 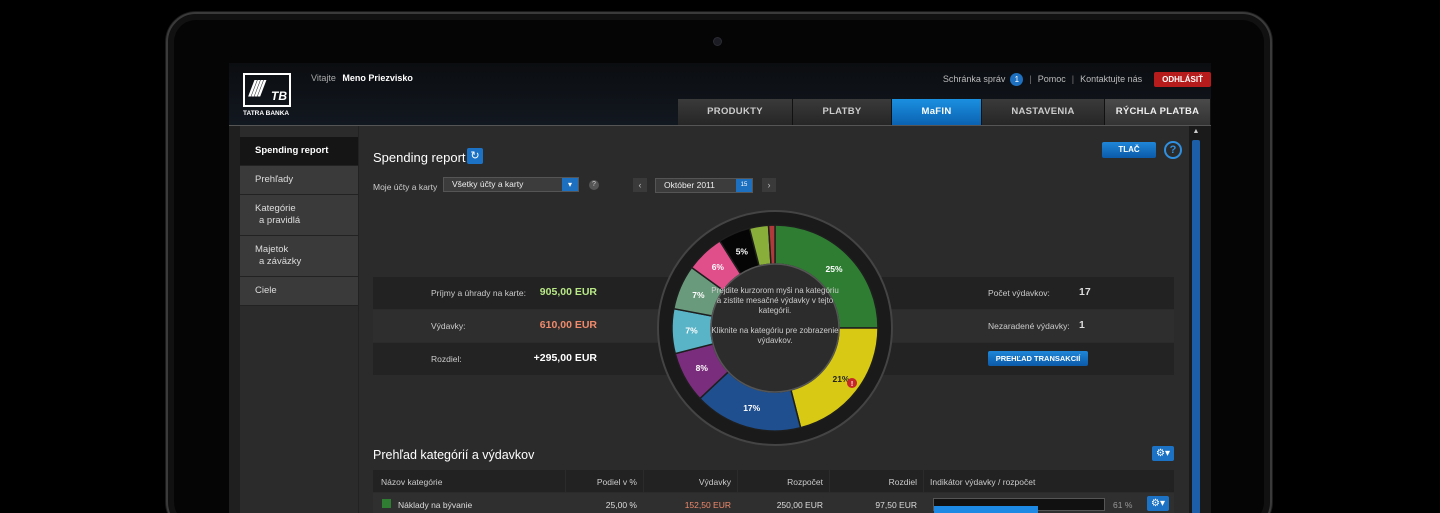 I want to click on col-expenses-header: Výdavky, so click(x=690, y=482).